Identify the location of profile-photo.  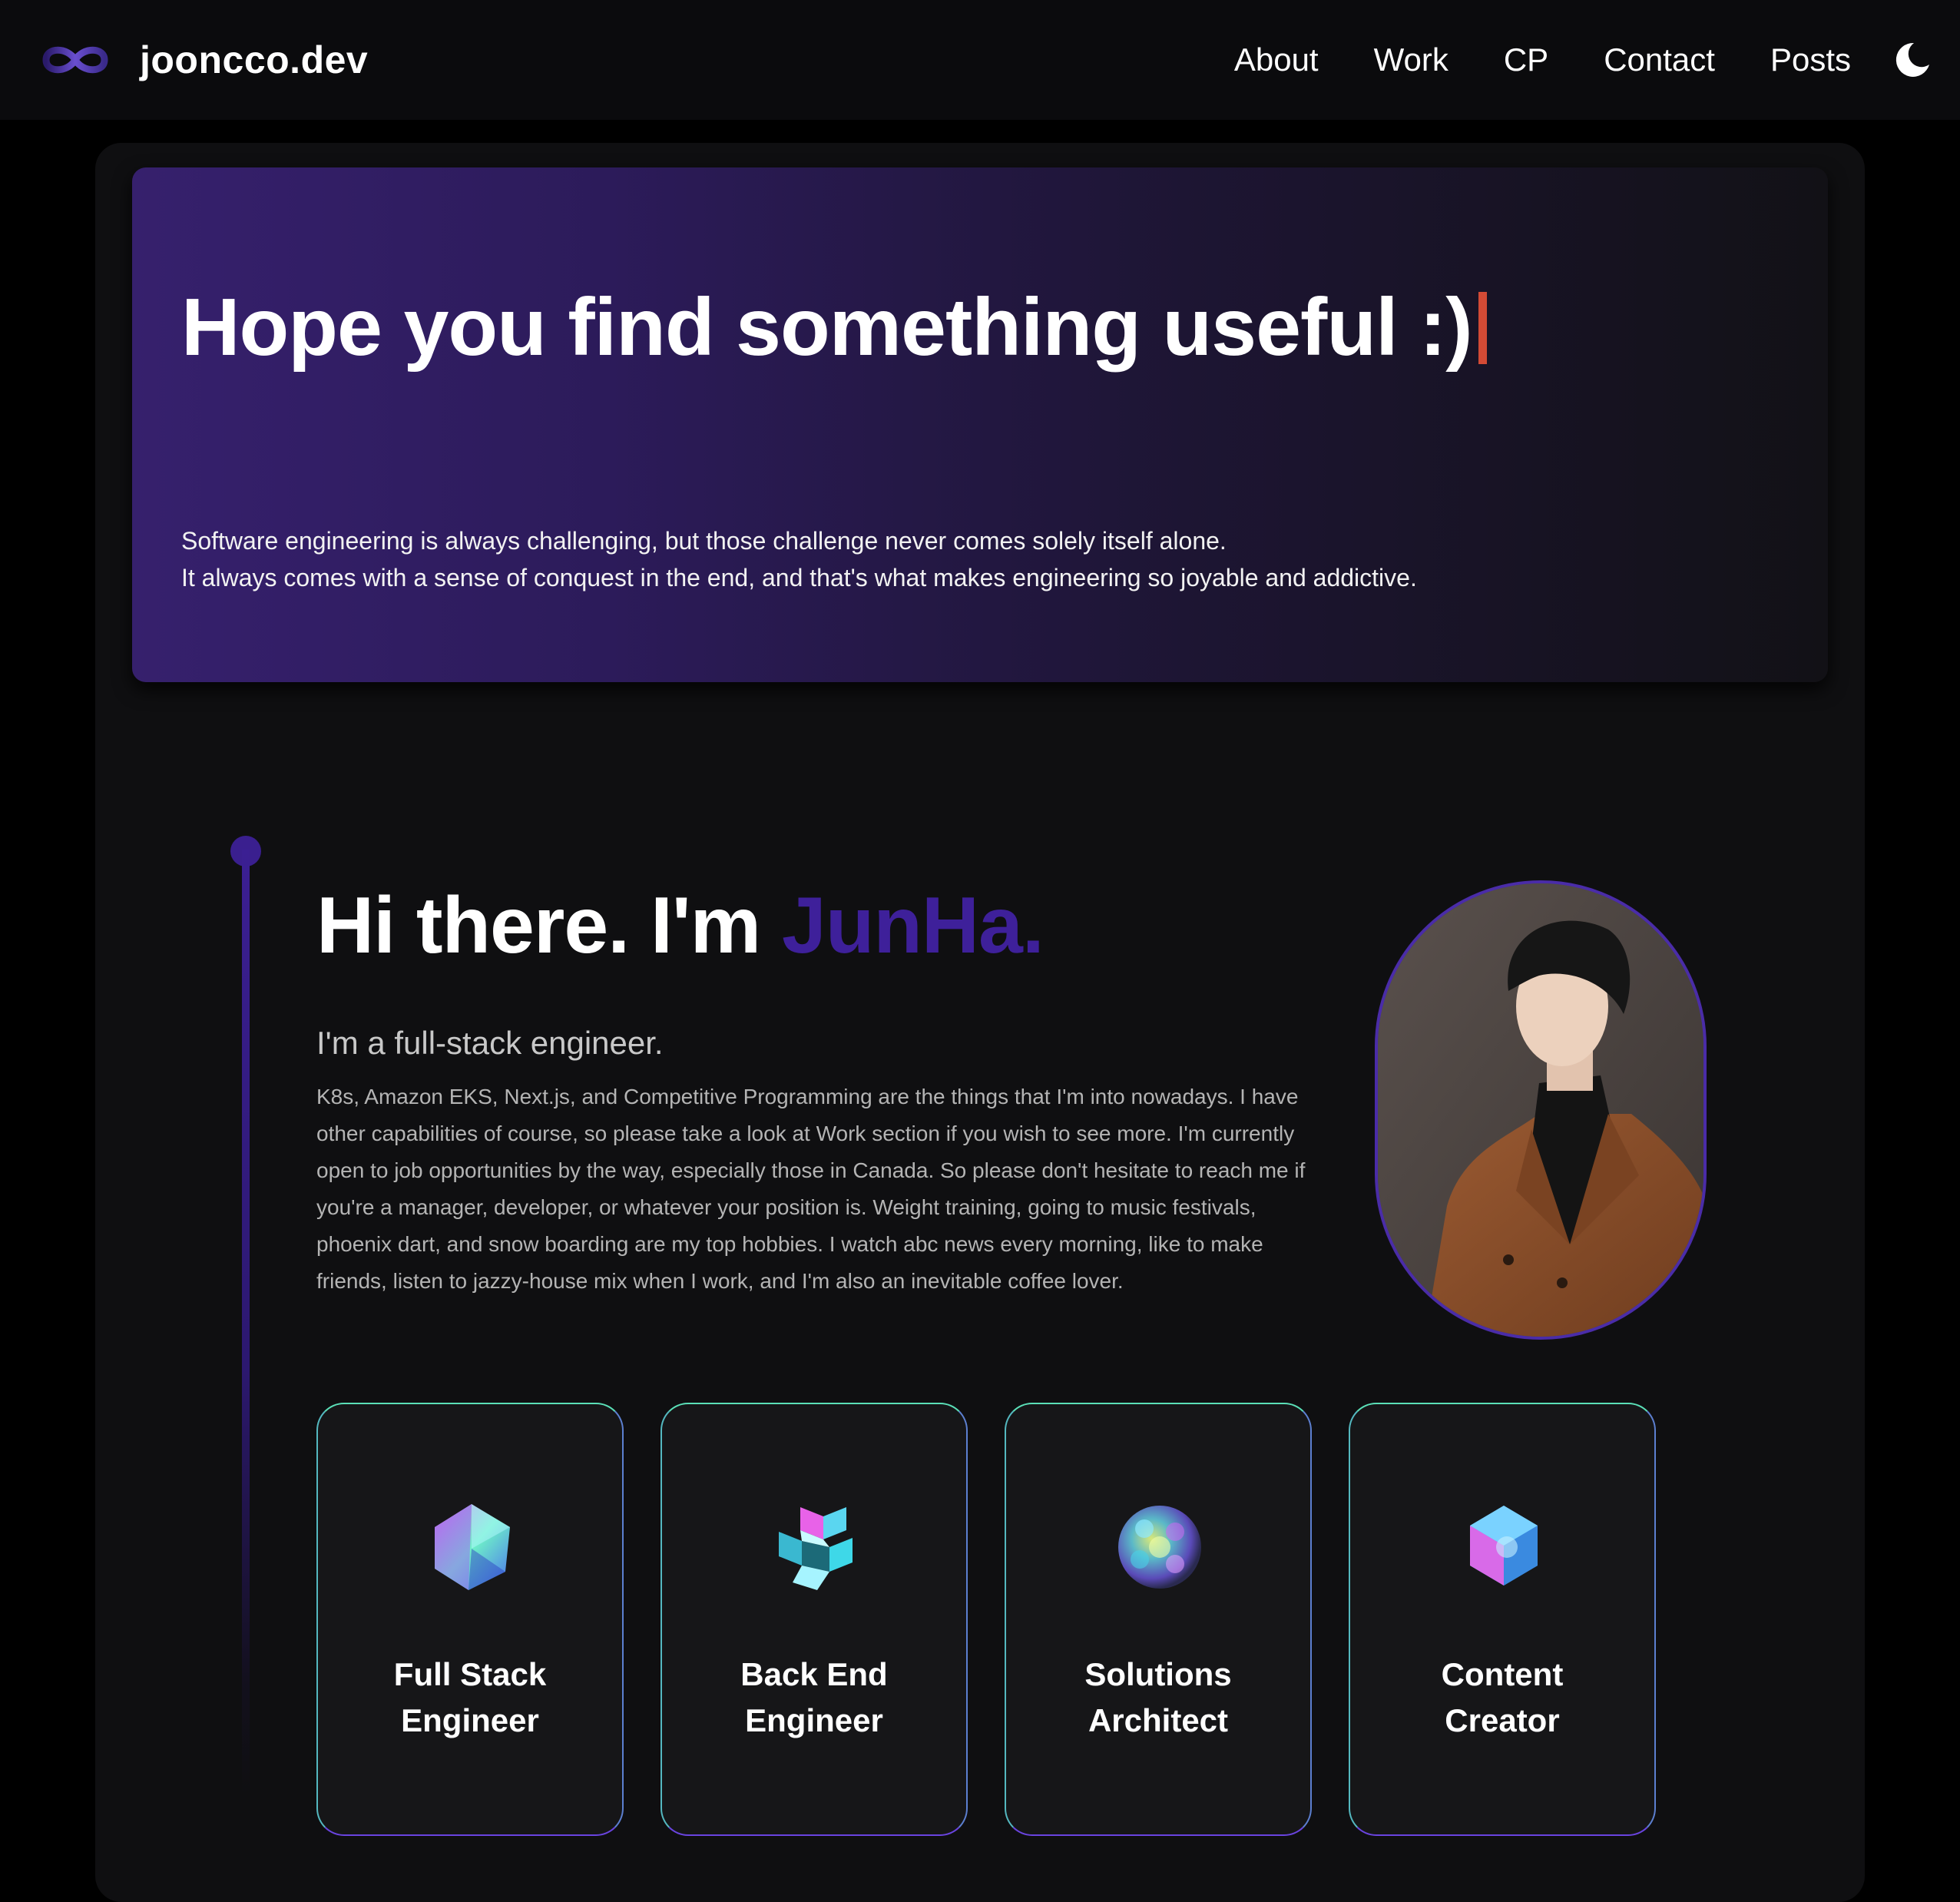
(1541, 1110).